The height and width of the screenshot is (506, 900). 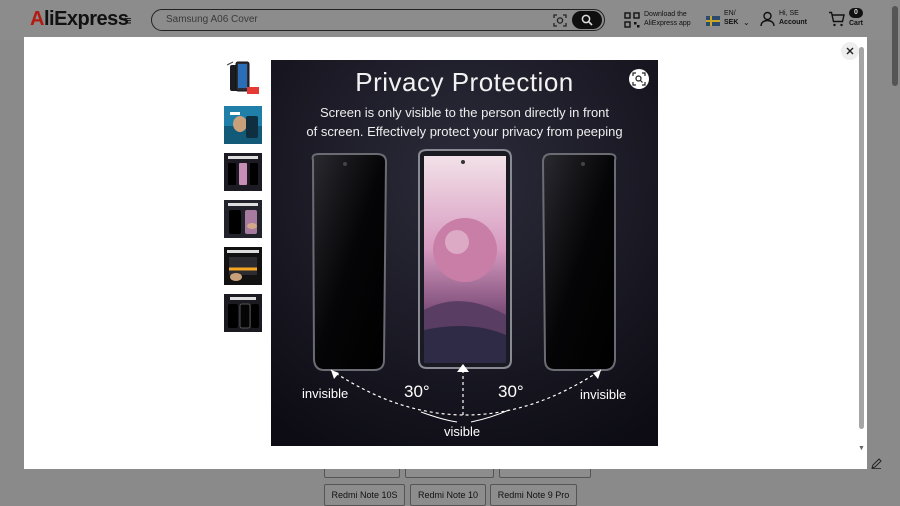 What do you see at coordinates (79, 19) in the screenshot?
I see `aliexpress-logo: AliExpress` at bounding box center [79, 19].